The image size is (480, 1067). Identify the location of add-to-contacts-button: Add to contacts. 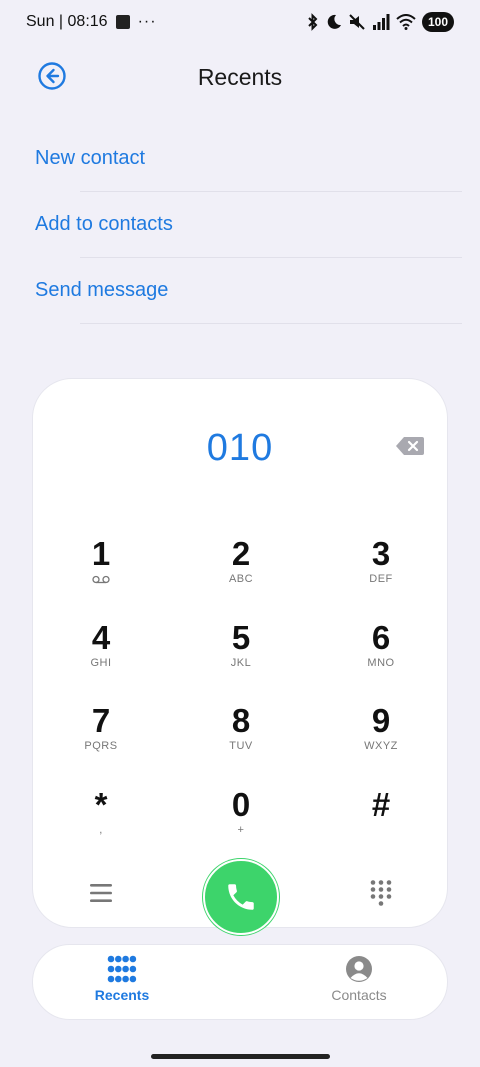
(240, 225).